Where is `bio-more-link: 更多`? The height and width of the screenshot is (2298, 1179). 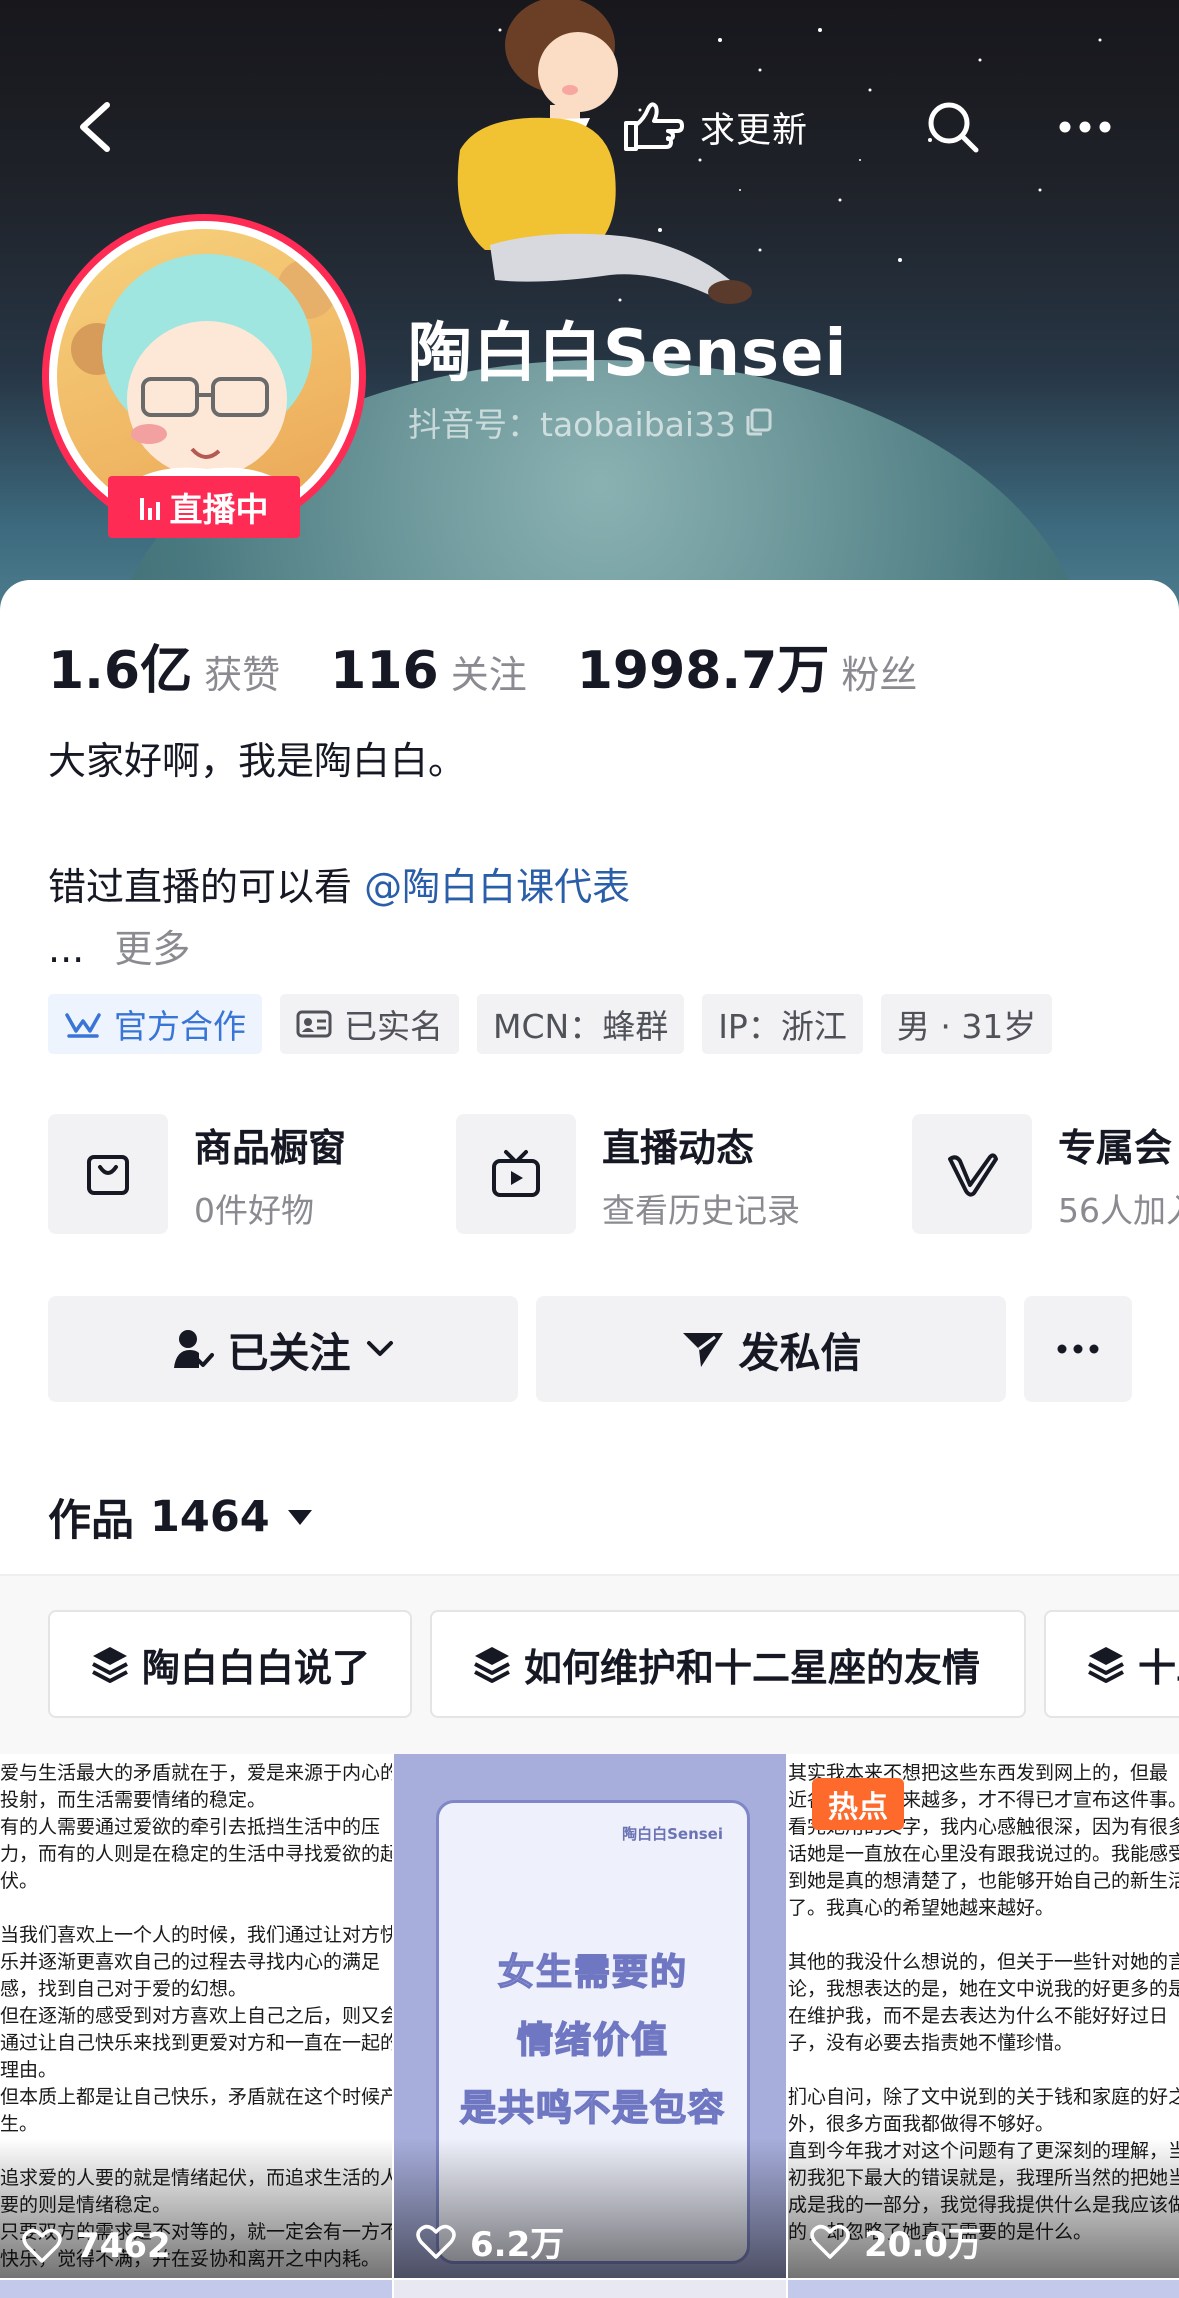 bio-more-link: 更多 is located at coordinates (152, 949).